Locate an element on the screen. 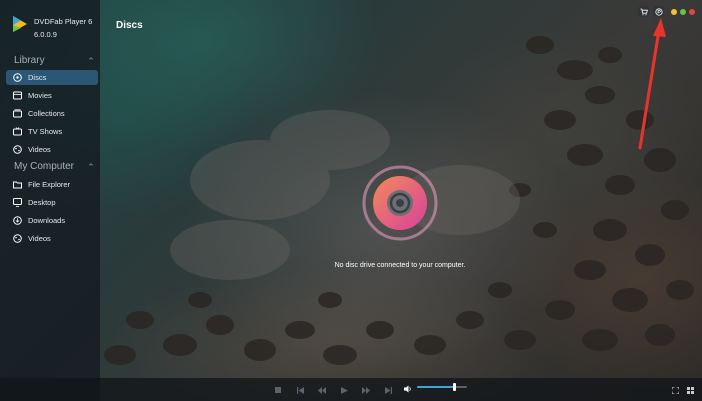 This screenshot has width=702, height=401. volume-icon is located at coordinates (408, 389).